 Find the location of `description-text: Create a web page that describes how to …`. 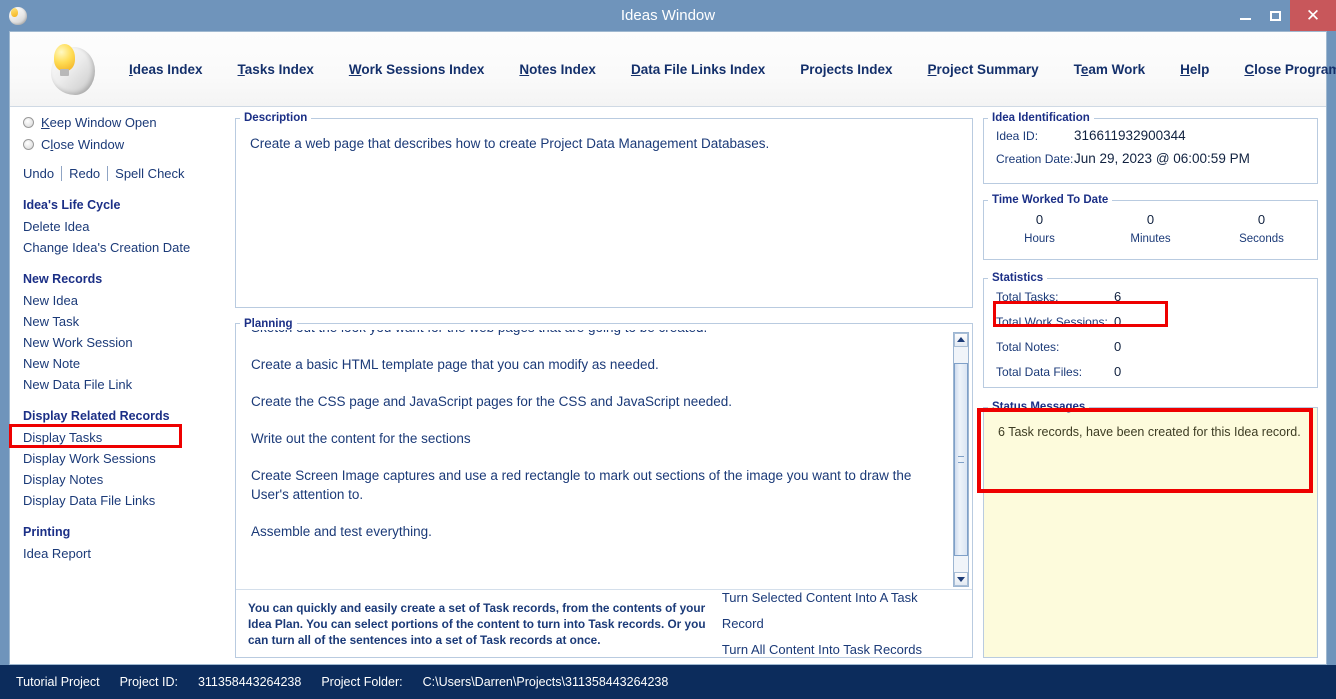

description-text: Create a web page that describes how to … is located at coordinates (604, 143).